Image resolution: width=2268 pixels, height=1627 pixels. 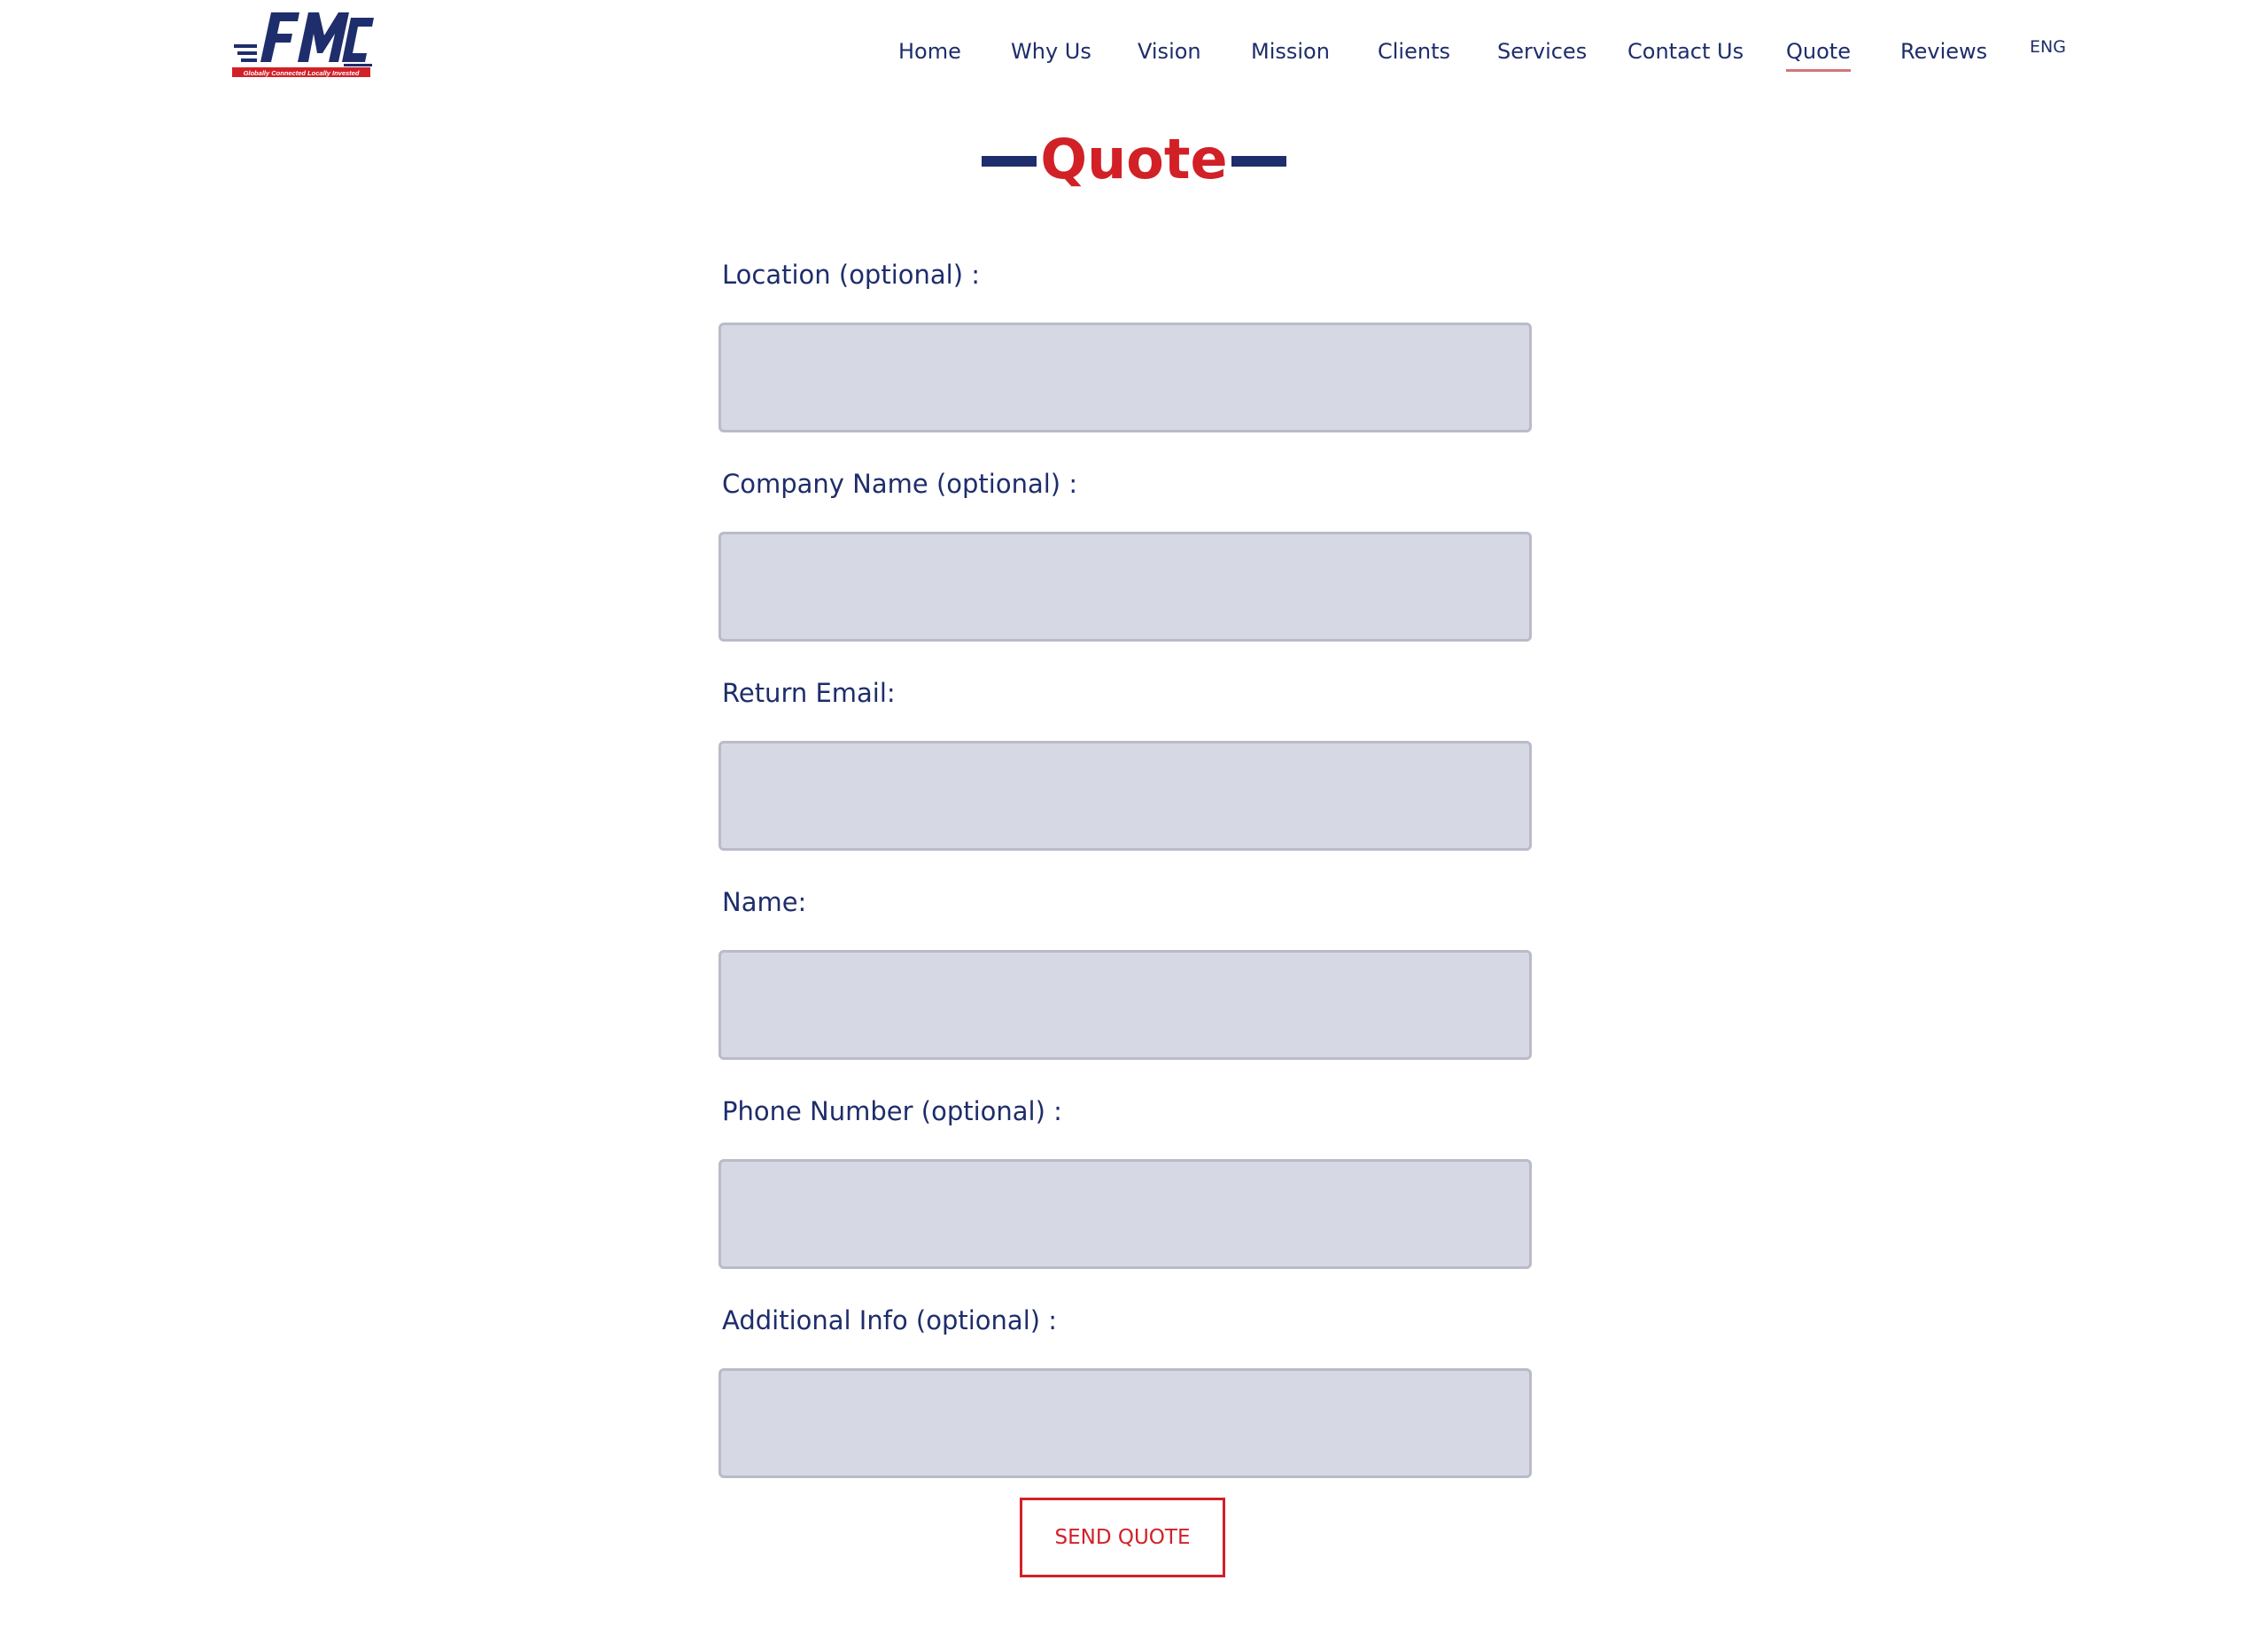 What do you see at coordinates (1685, 51) in the screenshot?
I see `nav-contact-us: Contact Us` at bounding box center [1685, 51].